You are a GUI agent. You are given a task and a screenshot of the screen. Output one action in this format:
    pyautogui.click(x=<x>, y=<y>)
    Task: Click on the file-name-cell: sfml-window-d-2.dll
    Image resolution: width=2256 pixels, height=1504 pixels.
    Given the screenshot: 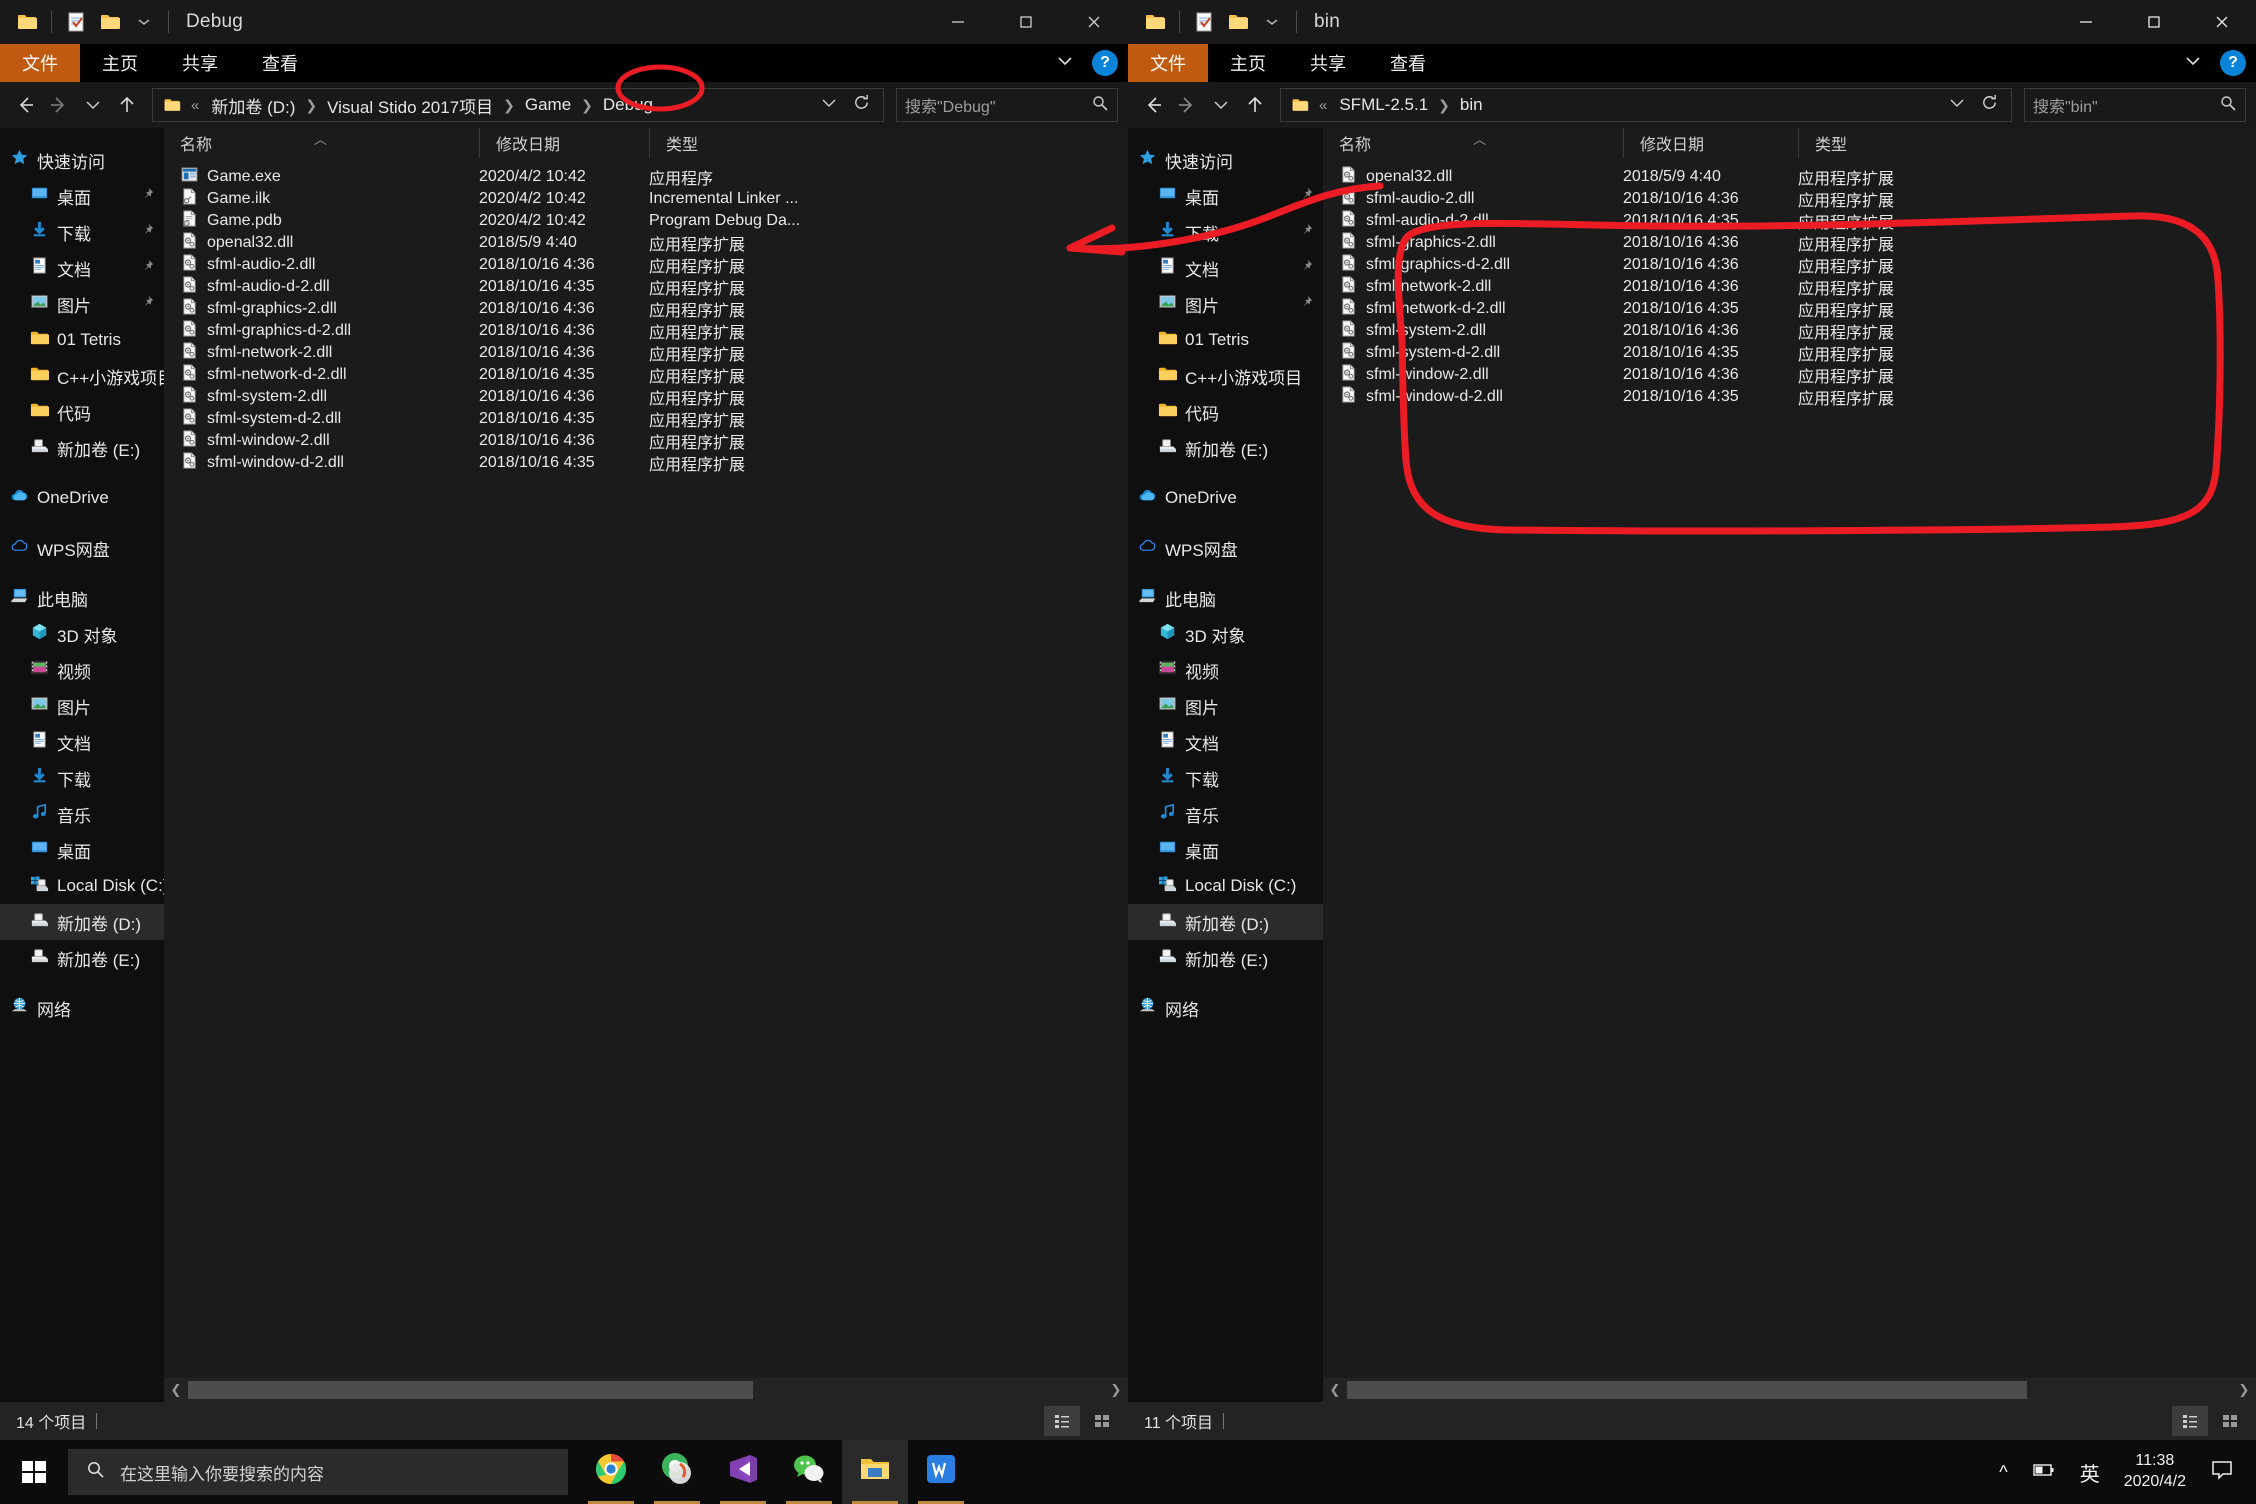 What is the action you would take?
    pyautogui.click(x=321, y=463)
    